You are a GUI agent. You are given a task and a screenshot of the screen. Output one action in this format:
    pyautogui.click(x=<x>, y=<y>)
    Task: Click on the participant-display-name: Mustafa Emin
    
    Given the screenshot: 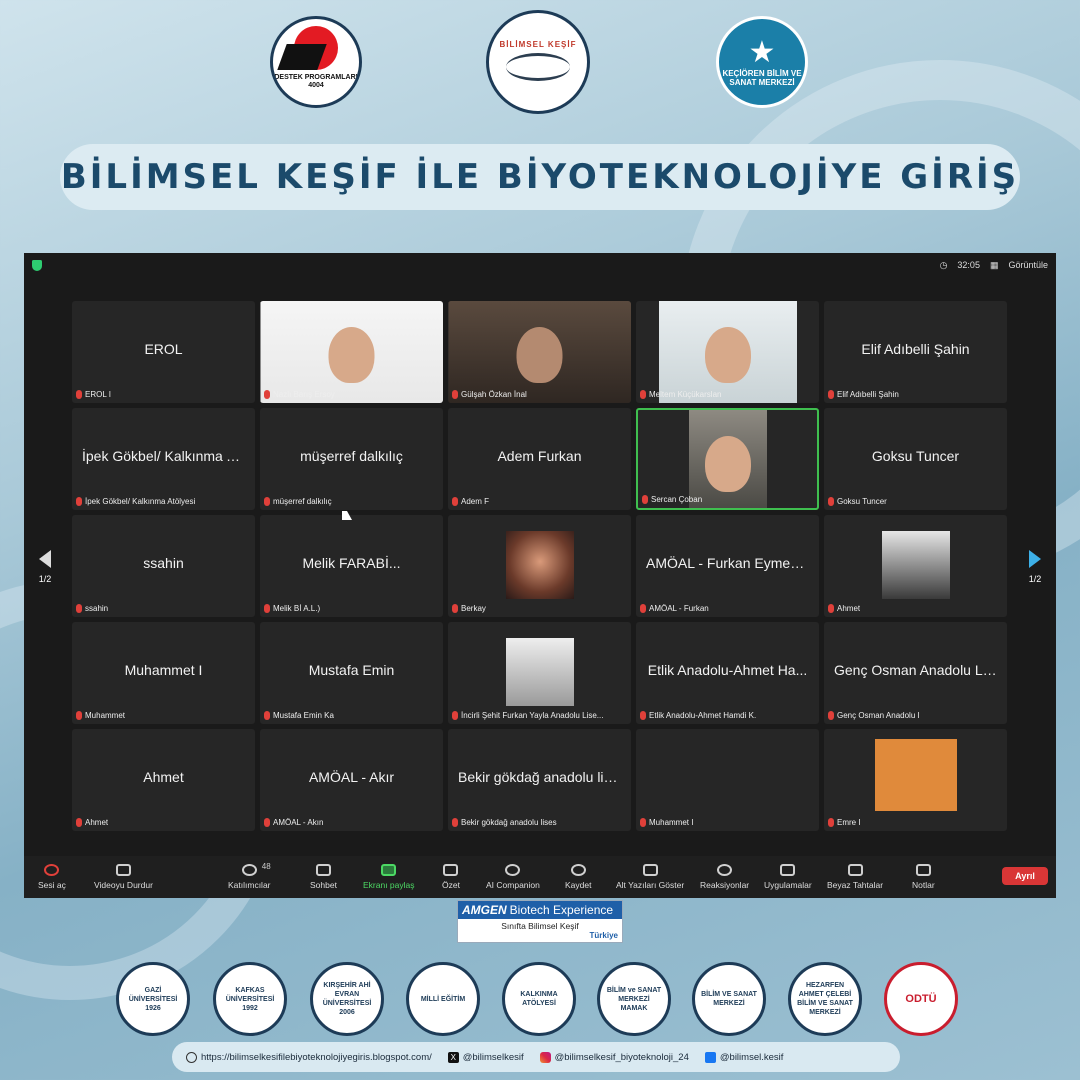 What is the action you would take?
    pyautogui.click(x=351, y=670)
    